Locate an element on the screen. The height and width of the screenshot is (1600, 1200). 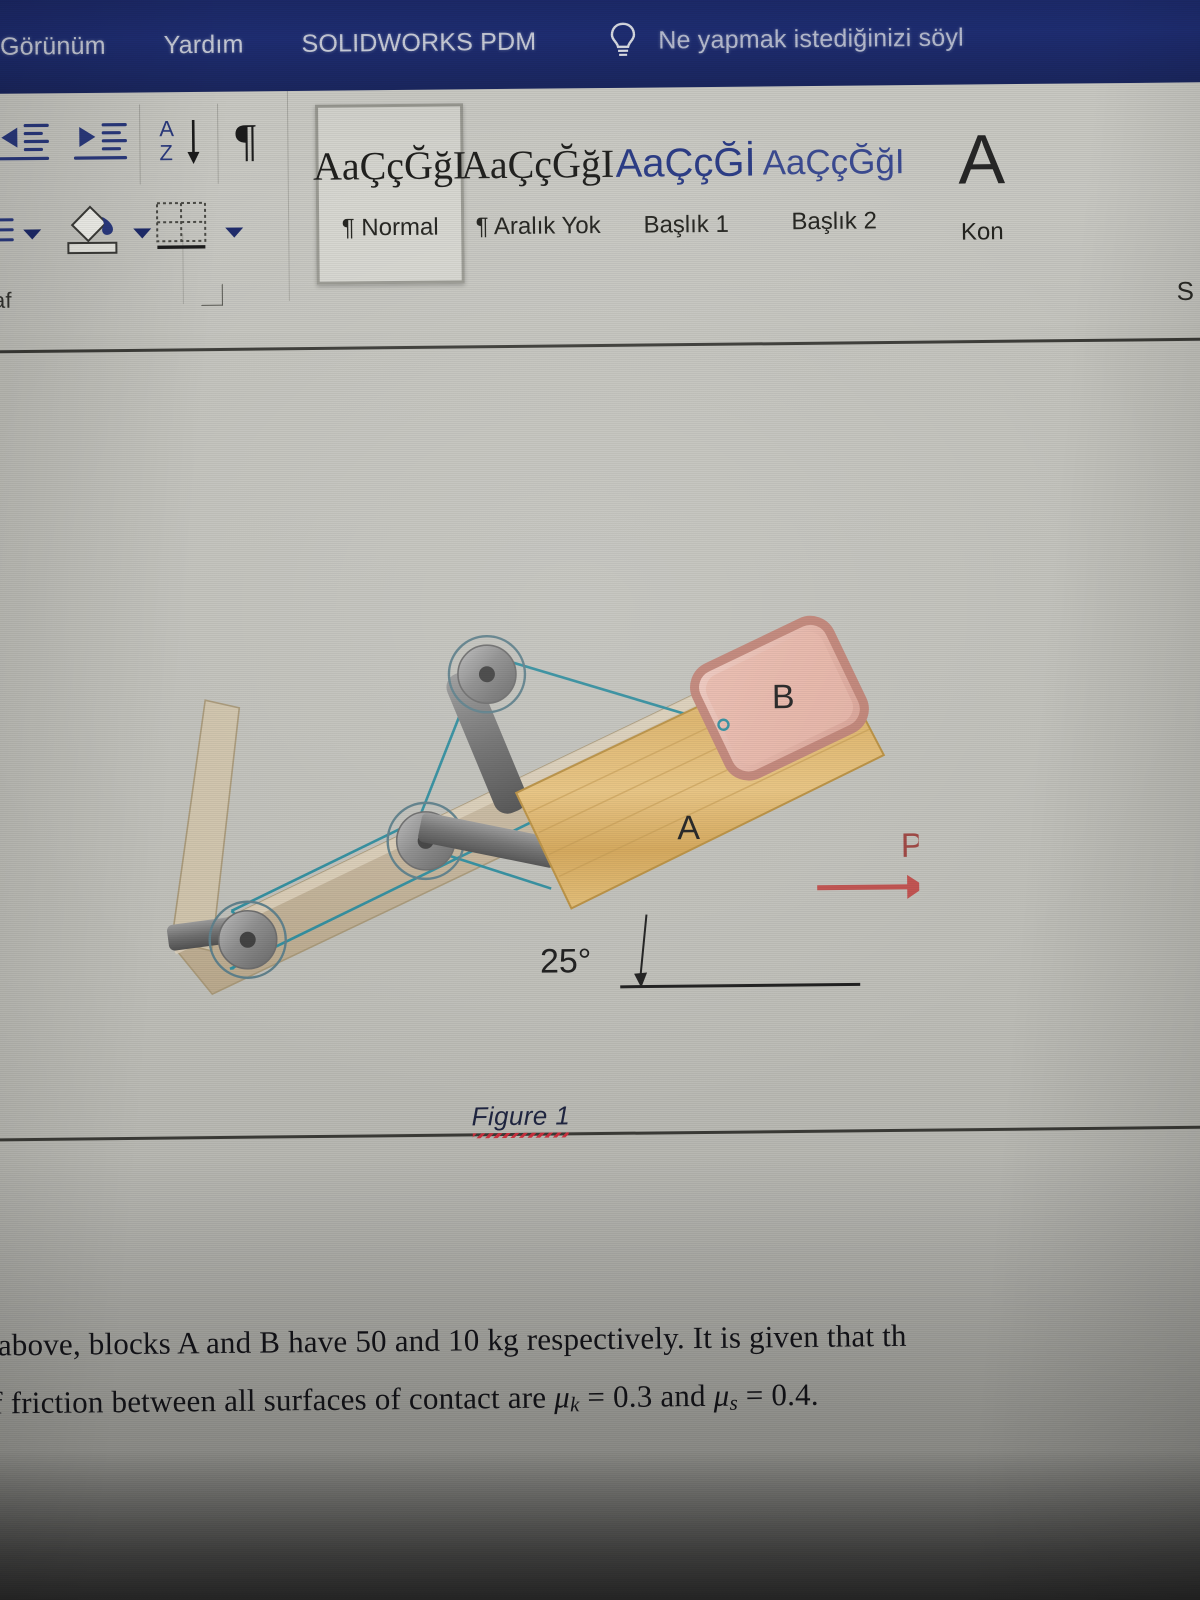
ribbon-right-edge-letter: S is located at coordinates (1185, 291).